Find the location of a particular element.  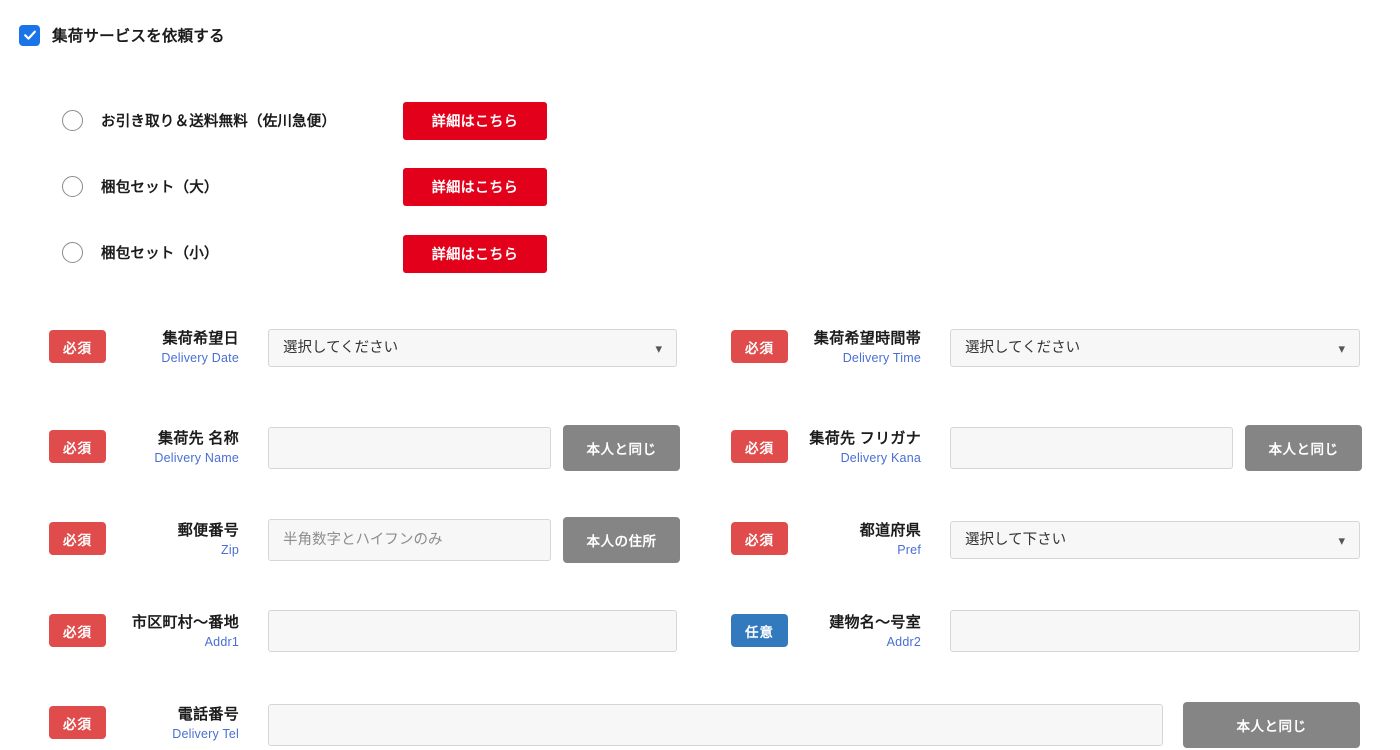

field-wrap-delivery-kana: 本人と同じ is located at coordinates (1156, 448).